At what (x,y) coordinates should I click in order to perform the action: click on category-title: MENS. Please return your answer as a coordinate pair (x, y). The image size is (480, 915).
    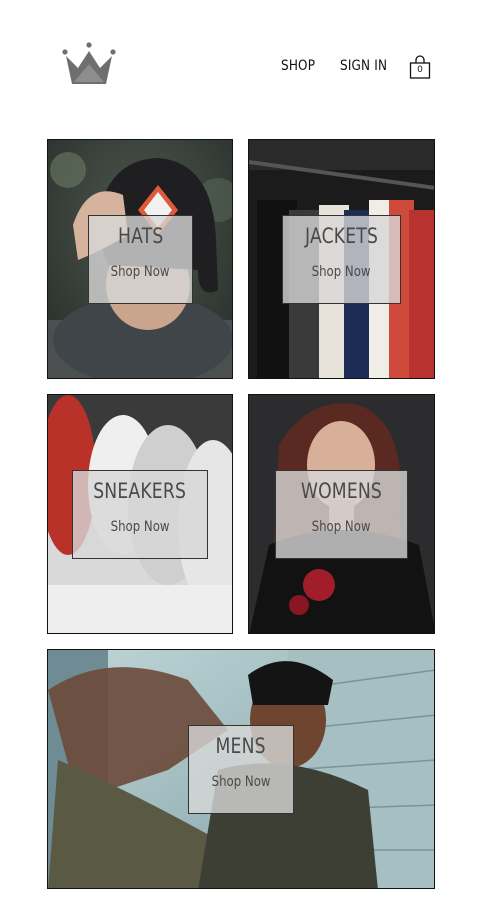
    Looking at the image, I should click on (241, 746).